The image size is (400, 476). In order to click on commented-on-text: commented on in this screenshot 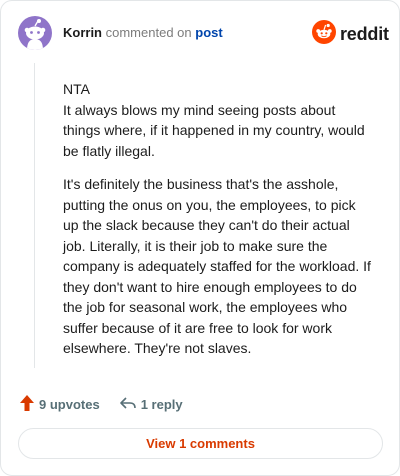, I will do `click(148, 32)`.